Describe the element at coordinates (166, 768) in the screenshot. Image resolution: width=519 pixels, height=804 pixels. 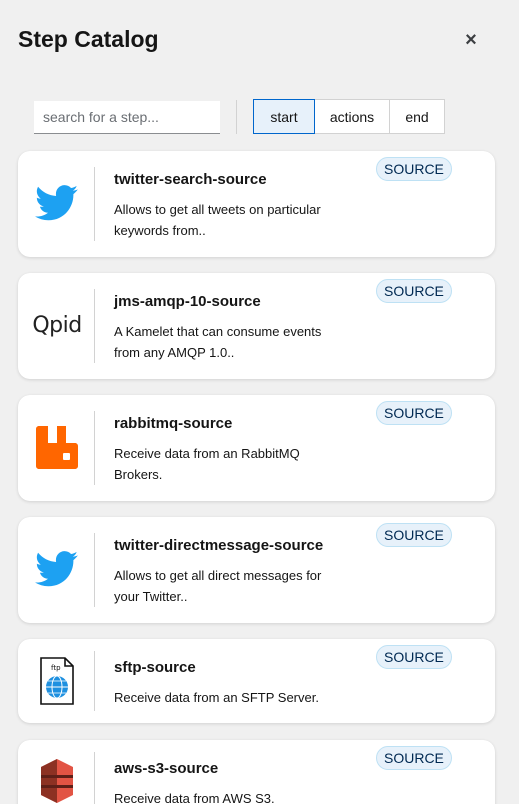
I see `step-name: aws-s3-source` at that location.